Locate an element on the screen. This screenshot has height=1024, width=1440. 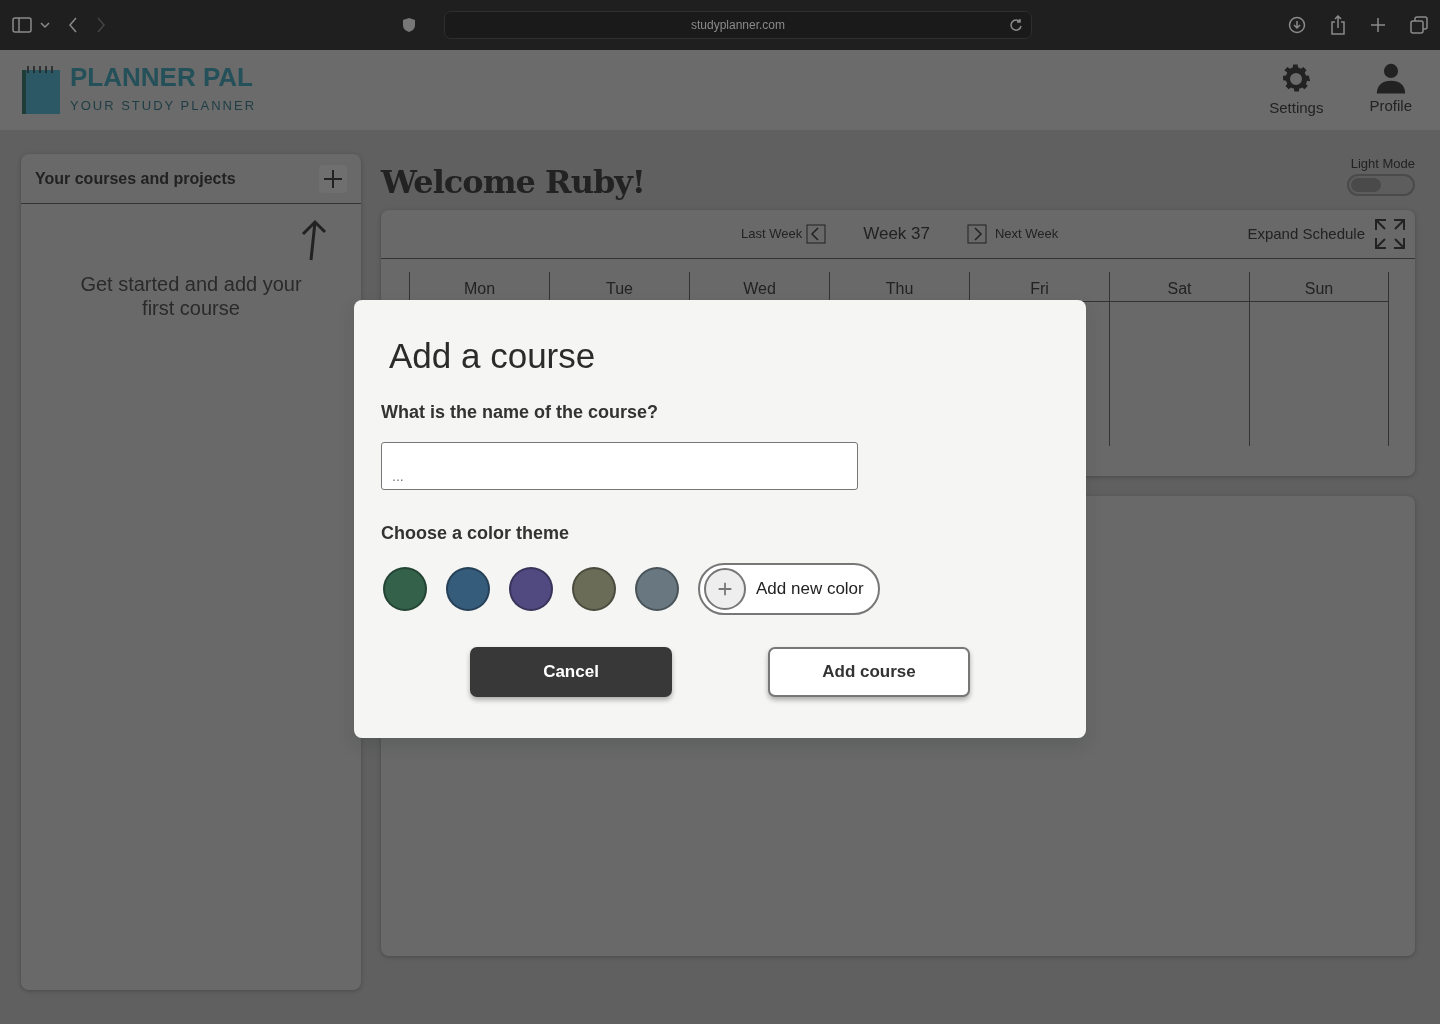
tabs-icon is located at coordinates (1419, 25).